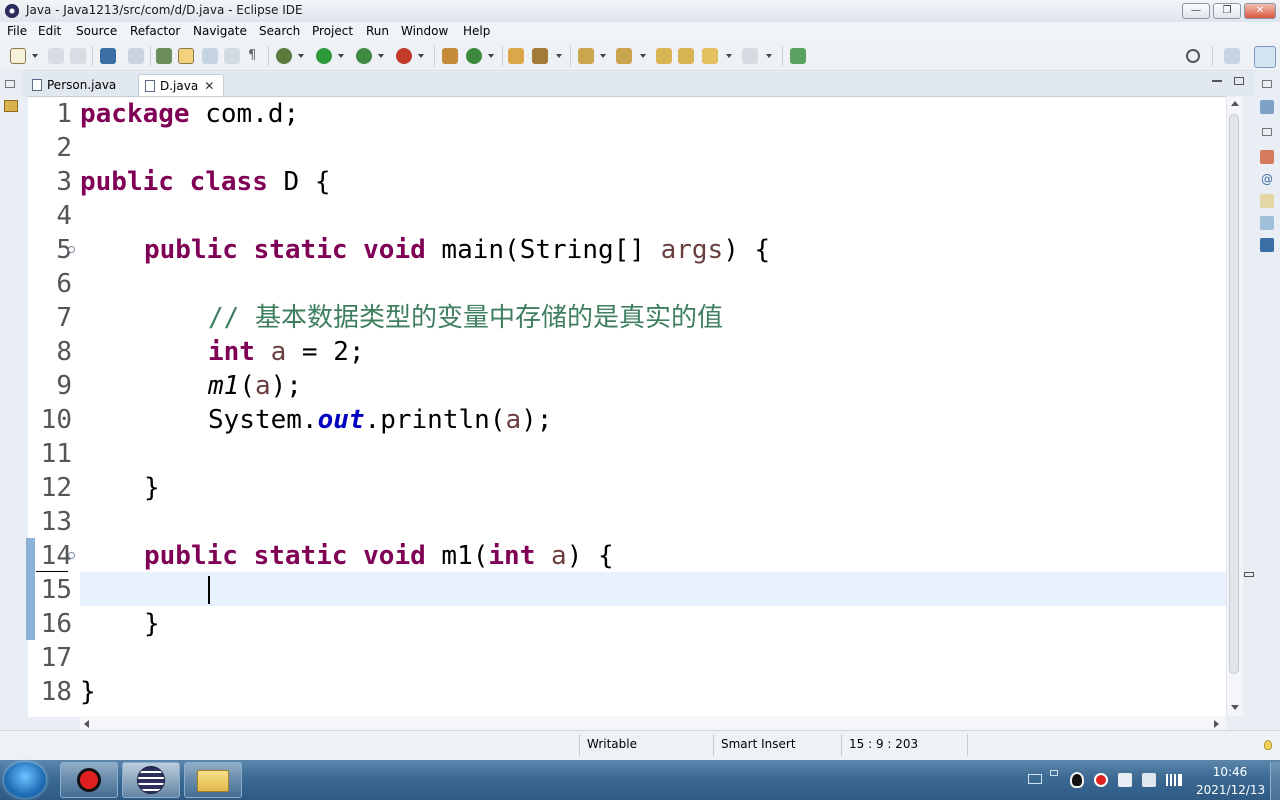  Describe the element at coordinates (12, 11) in the screenshot. I see `eclipse-logo-icon` at that location.